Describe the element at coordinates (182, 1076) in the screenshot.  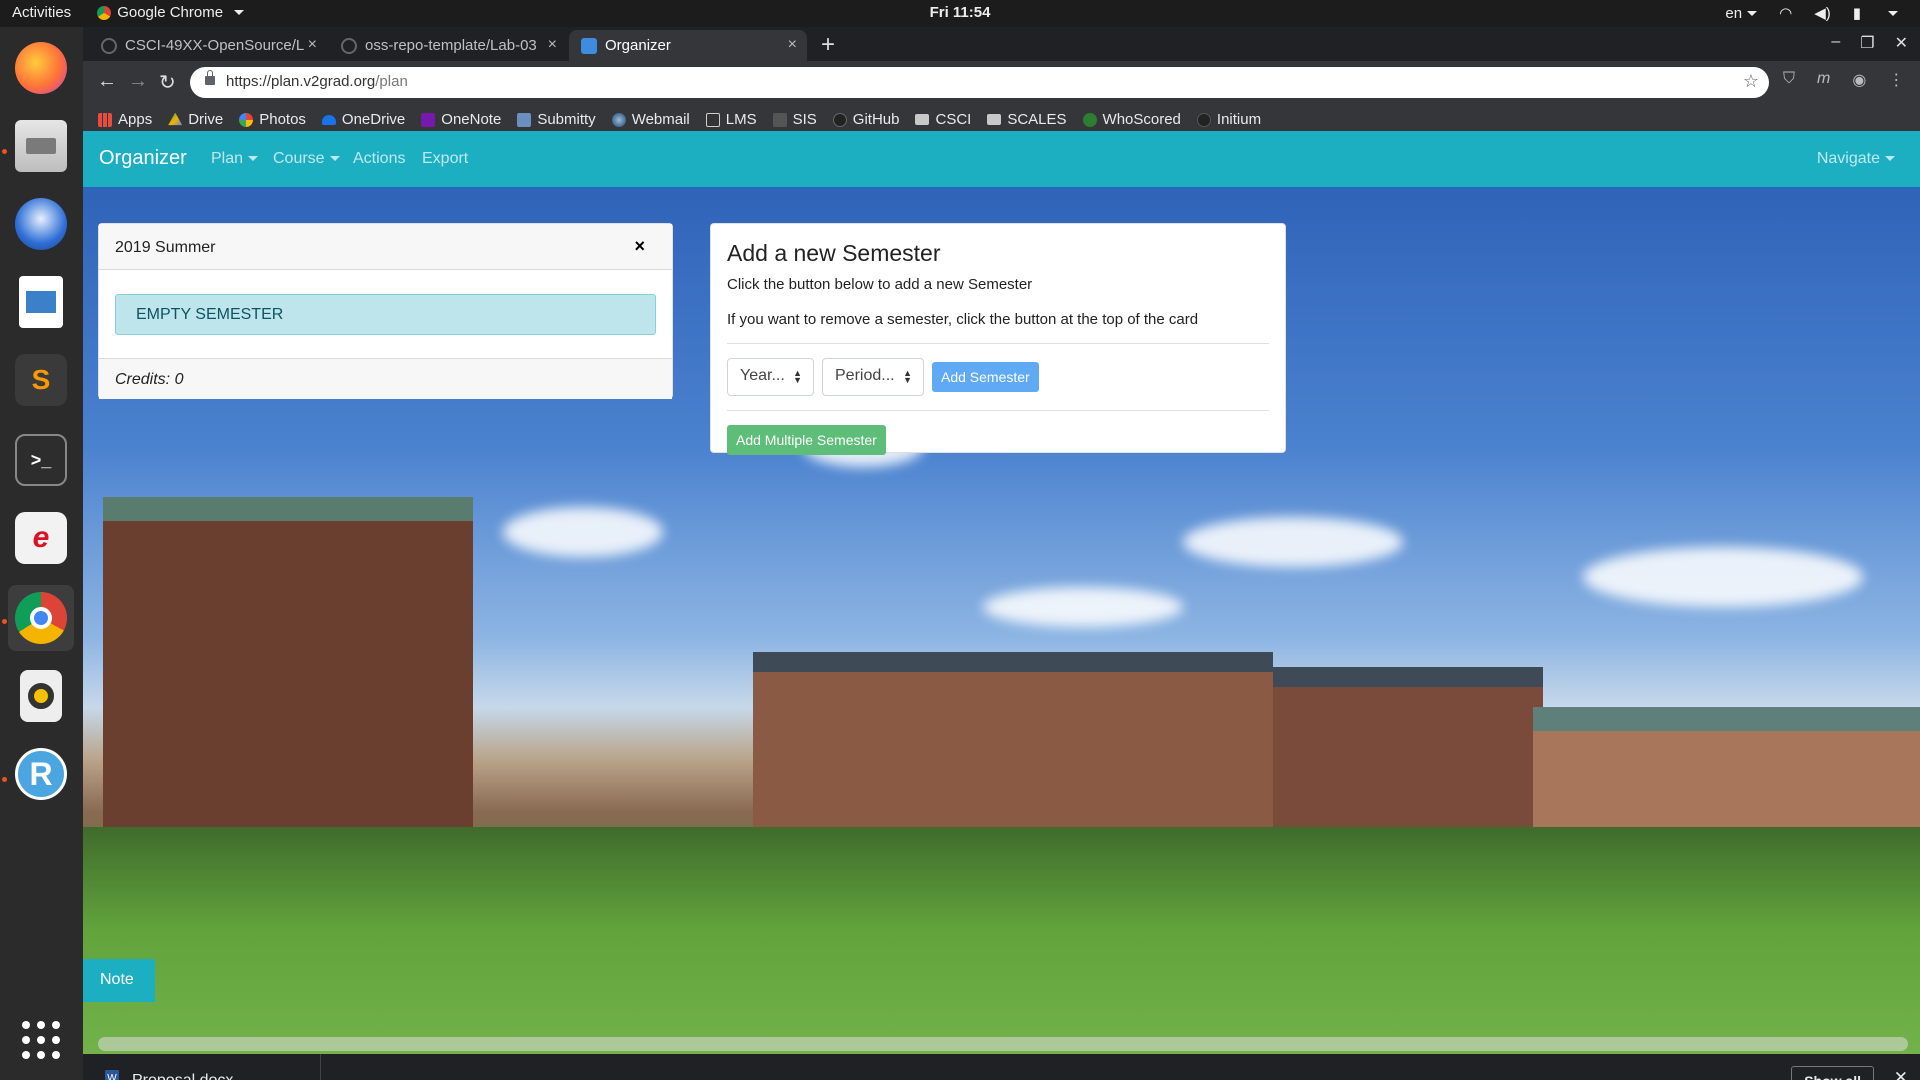
I see `download-filename: Proposal.docx` at that location.